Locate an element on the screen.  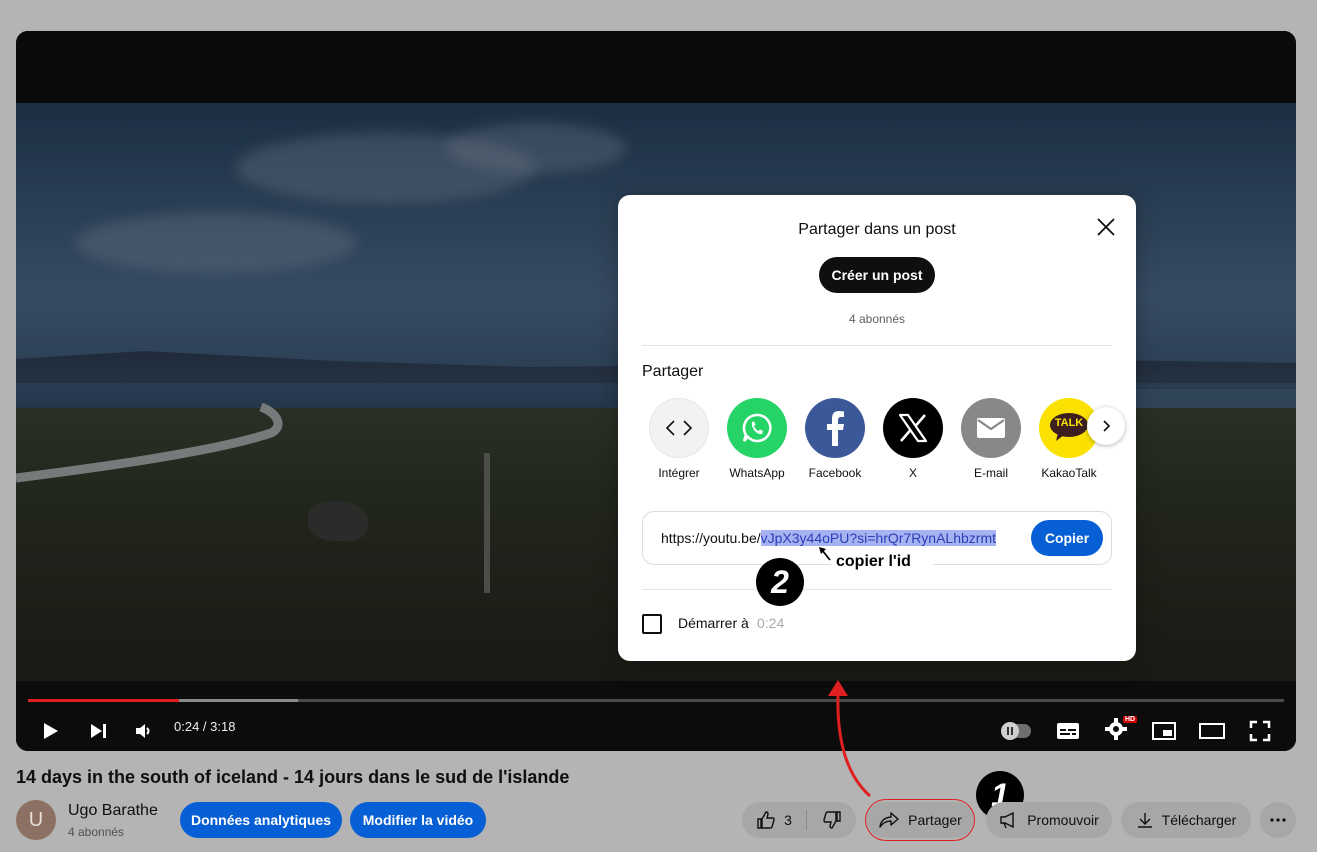
share-target-label: X is located at coordinates (912, 473).